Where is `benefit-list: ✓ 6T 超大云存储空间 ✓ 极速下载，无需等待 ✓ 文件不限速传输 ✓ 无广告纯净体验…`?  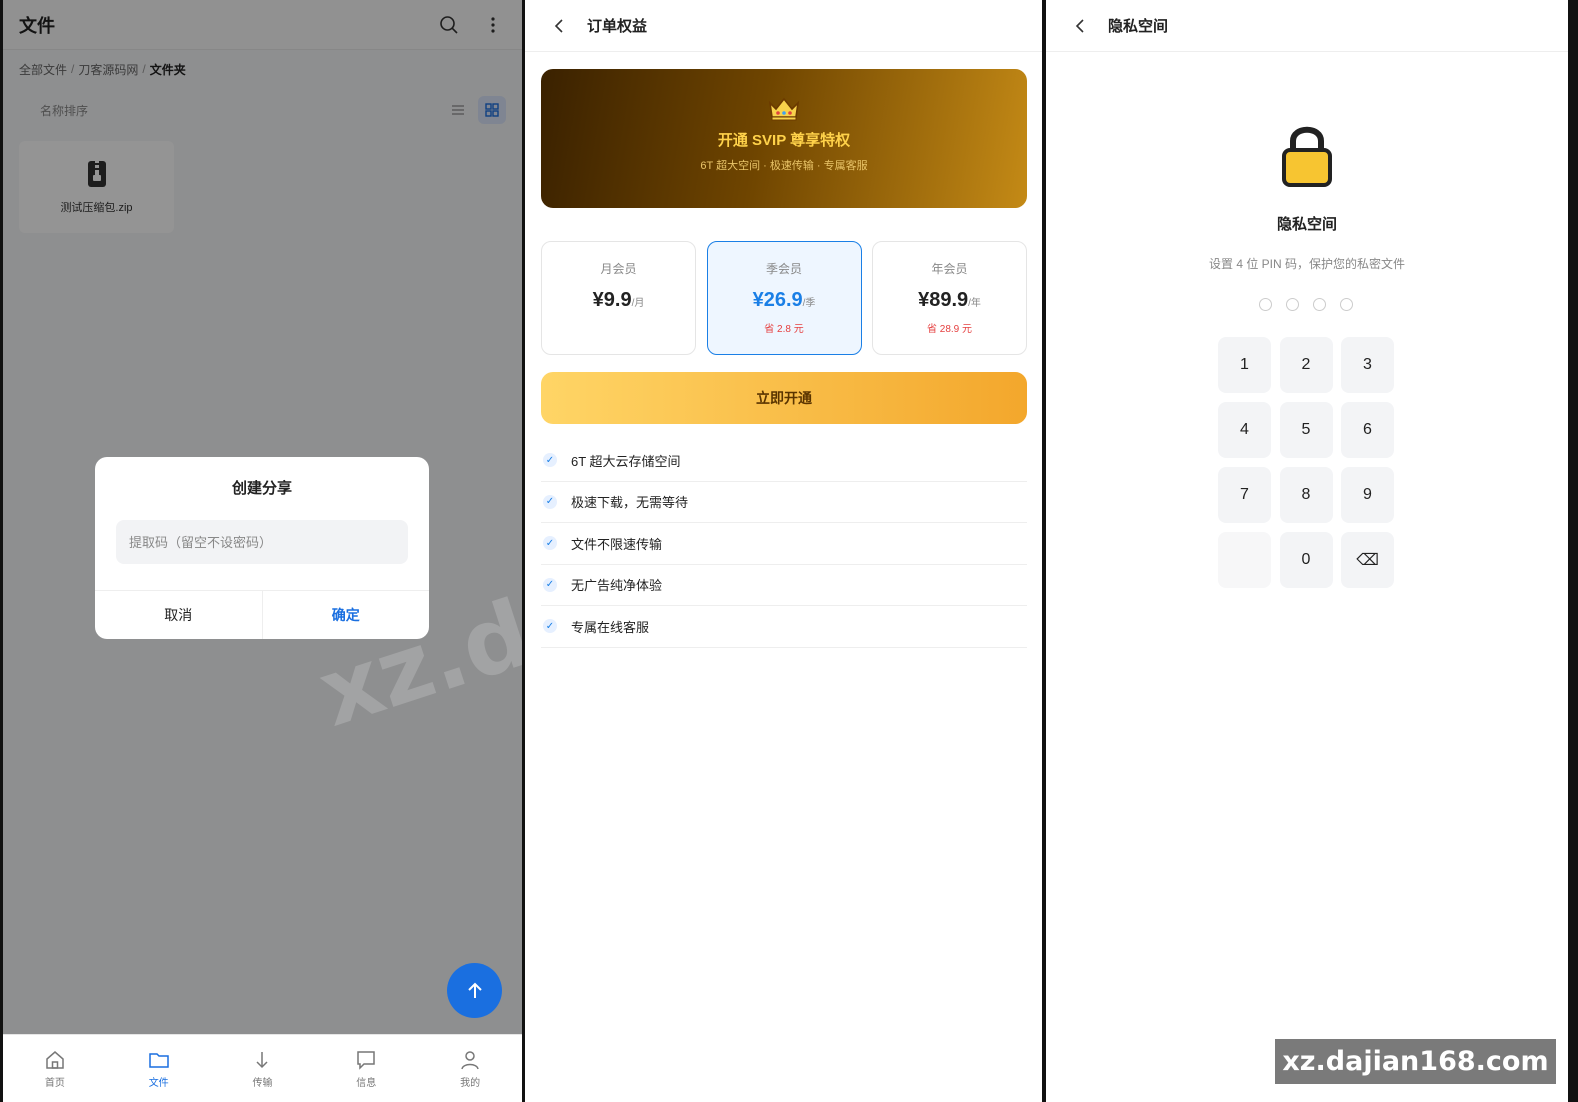 benefit-list: ✓ 6T 超大云存储空间 ✓ 极速下载，无需等待 ✓ 文件不限速传输 ✓ 无广告纯净体验… is located at coordinates (784, 544).